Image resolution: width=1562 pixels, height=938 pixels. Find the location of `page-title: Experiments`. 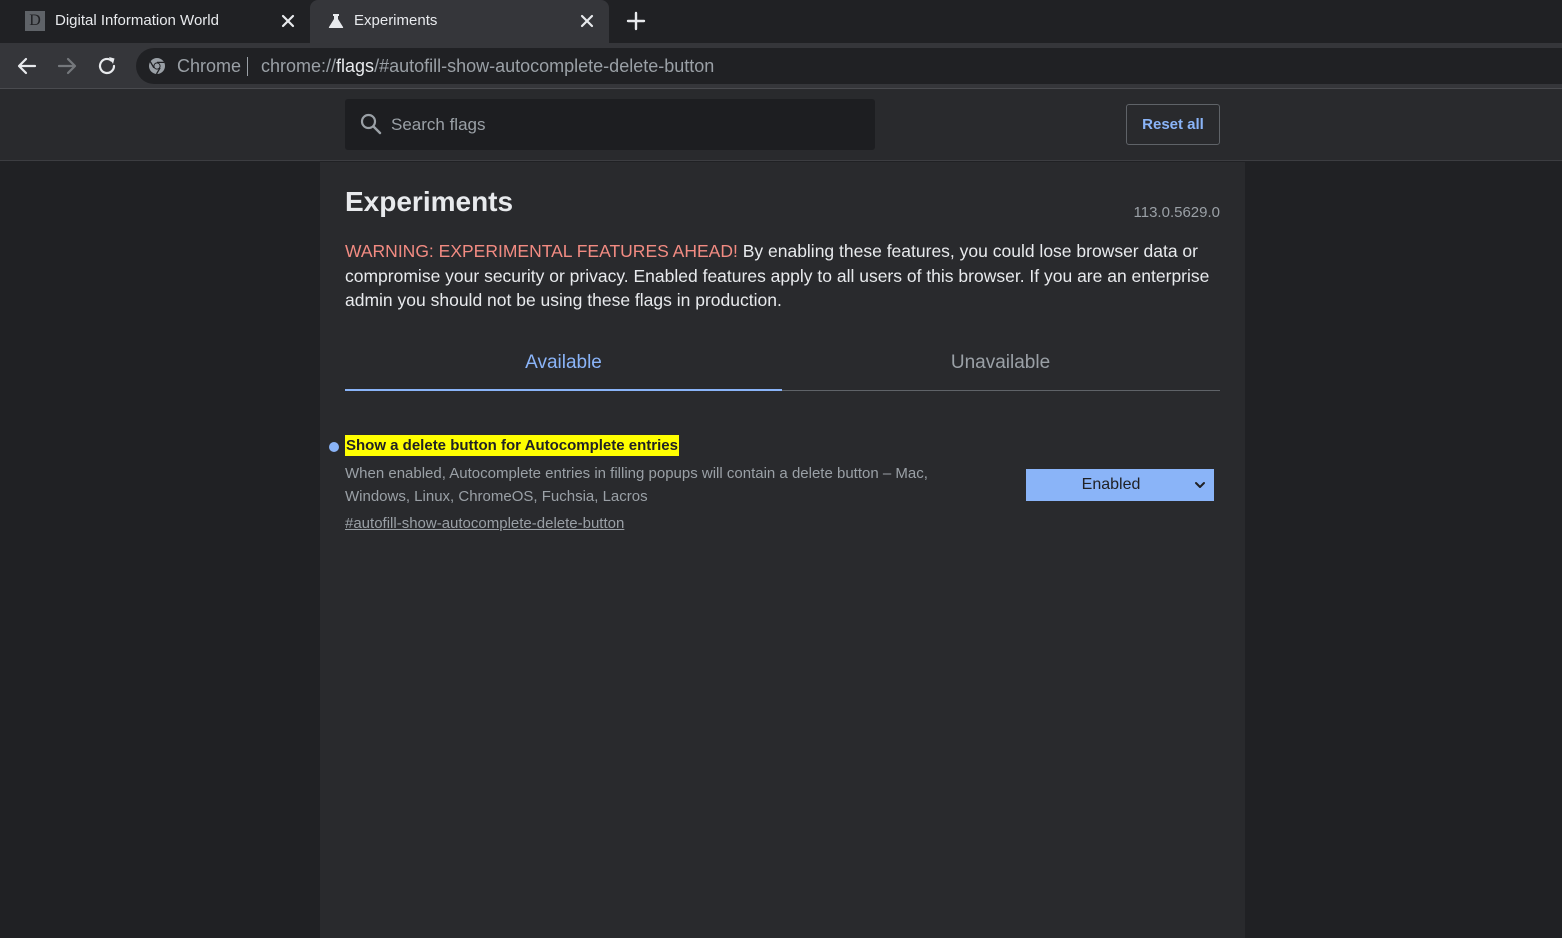

page-title: Experiments is located at coordinates (429, 201).